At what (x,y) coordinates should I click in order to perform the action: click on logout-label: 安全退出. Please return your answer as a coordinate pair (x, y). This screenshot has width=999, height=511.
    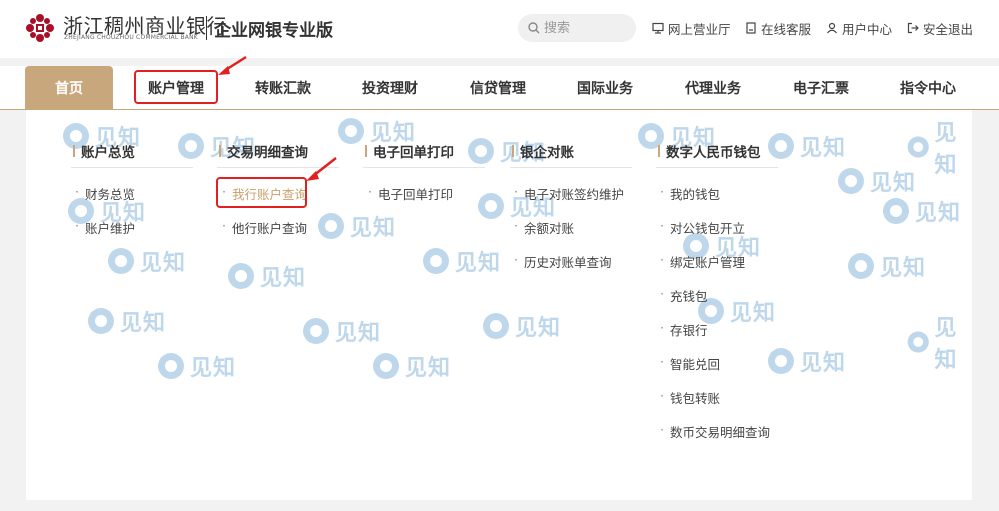
    Looking at the image, I should click on (948, 29).